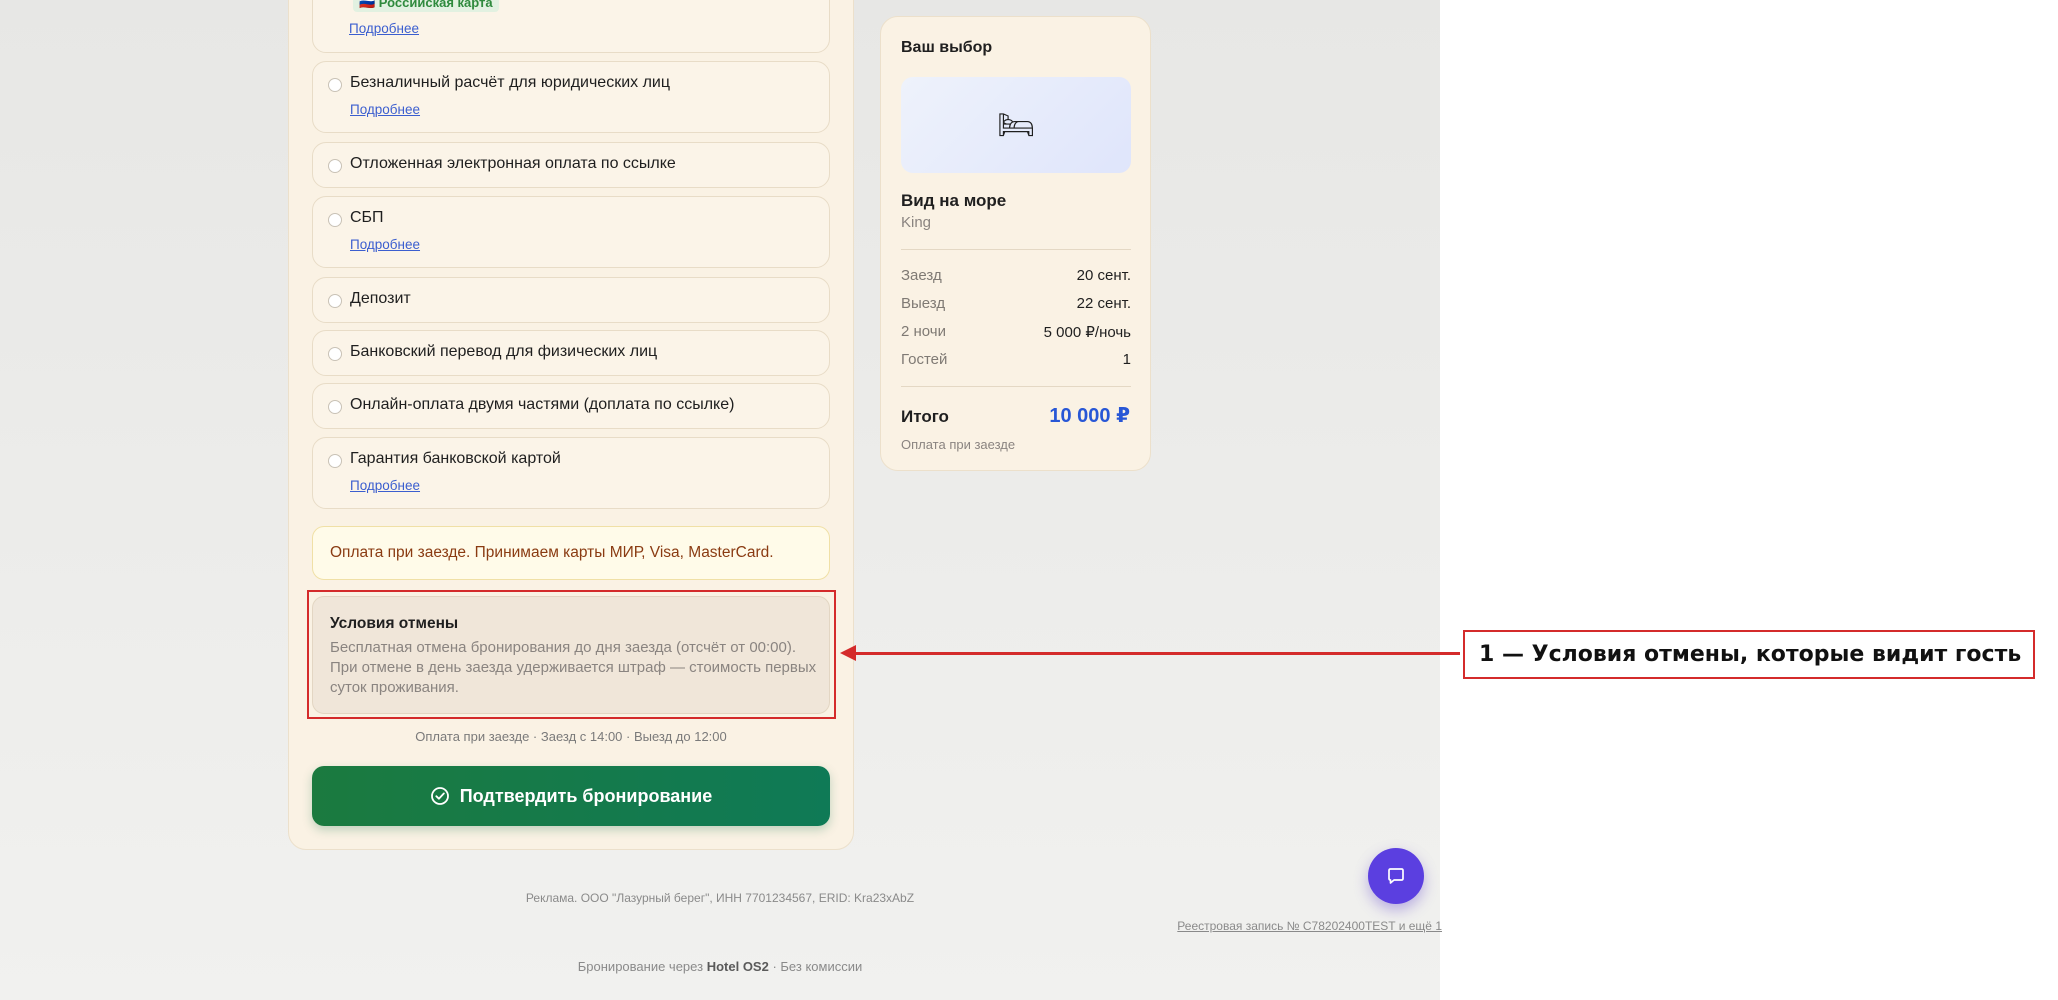 The width and height of the screenshot is (2058, 1000). I want to click on annotation-label-text: 1 — Условия отмены, которые видит гость, so click(1750, 654).